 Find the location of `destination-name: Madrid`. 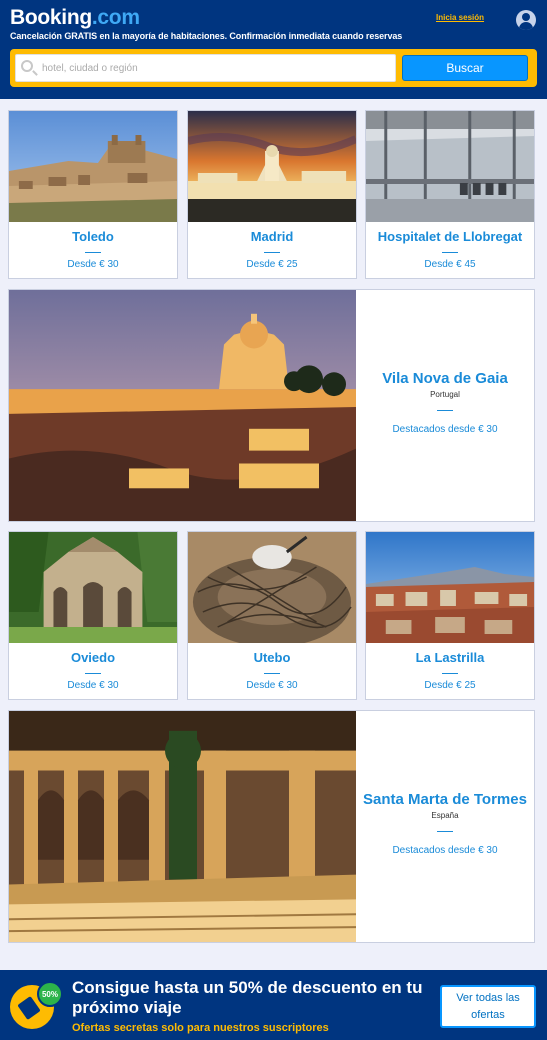

destination-name: Madrid is located at coordinates (272, 236).